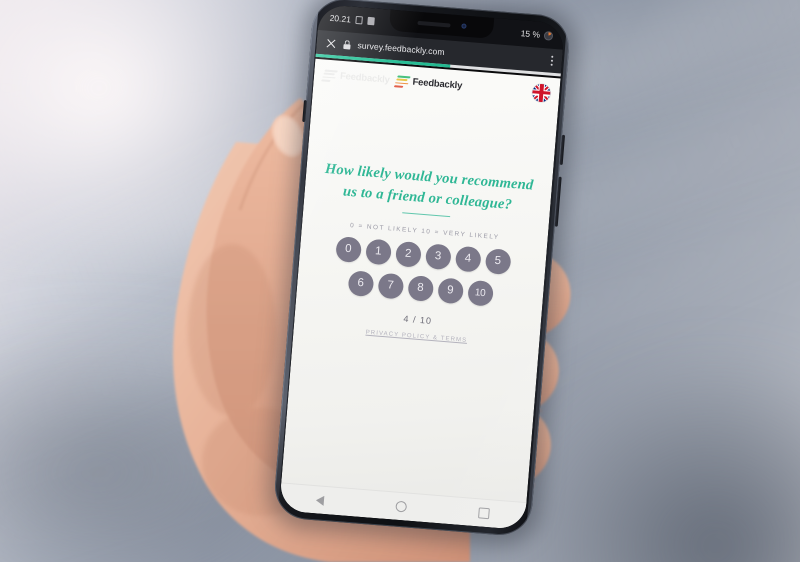 This screenshot has width=800, height=562. I want to click on front-camera-icon, so click(463, 26).